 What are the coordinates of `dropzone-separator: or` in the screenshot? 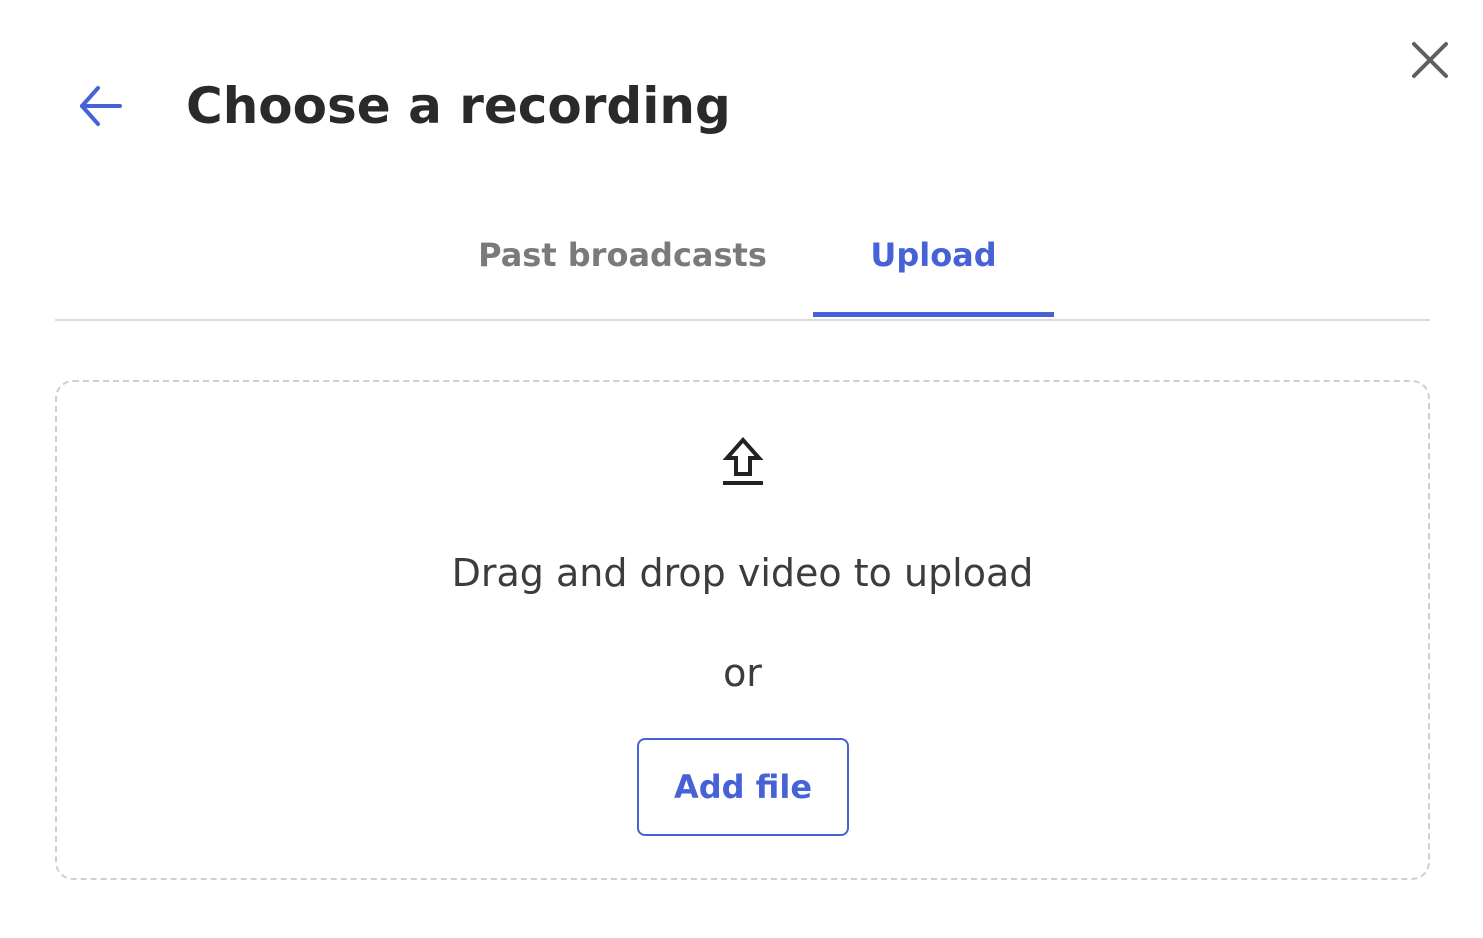 It's located at (742, 673).